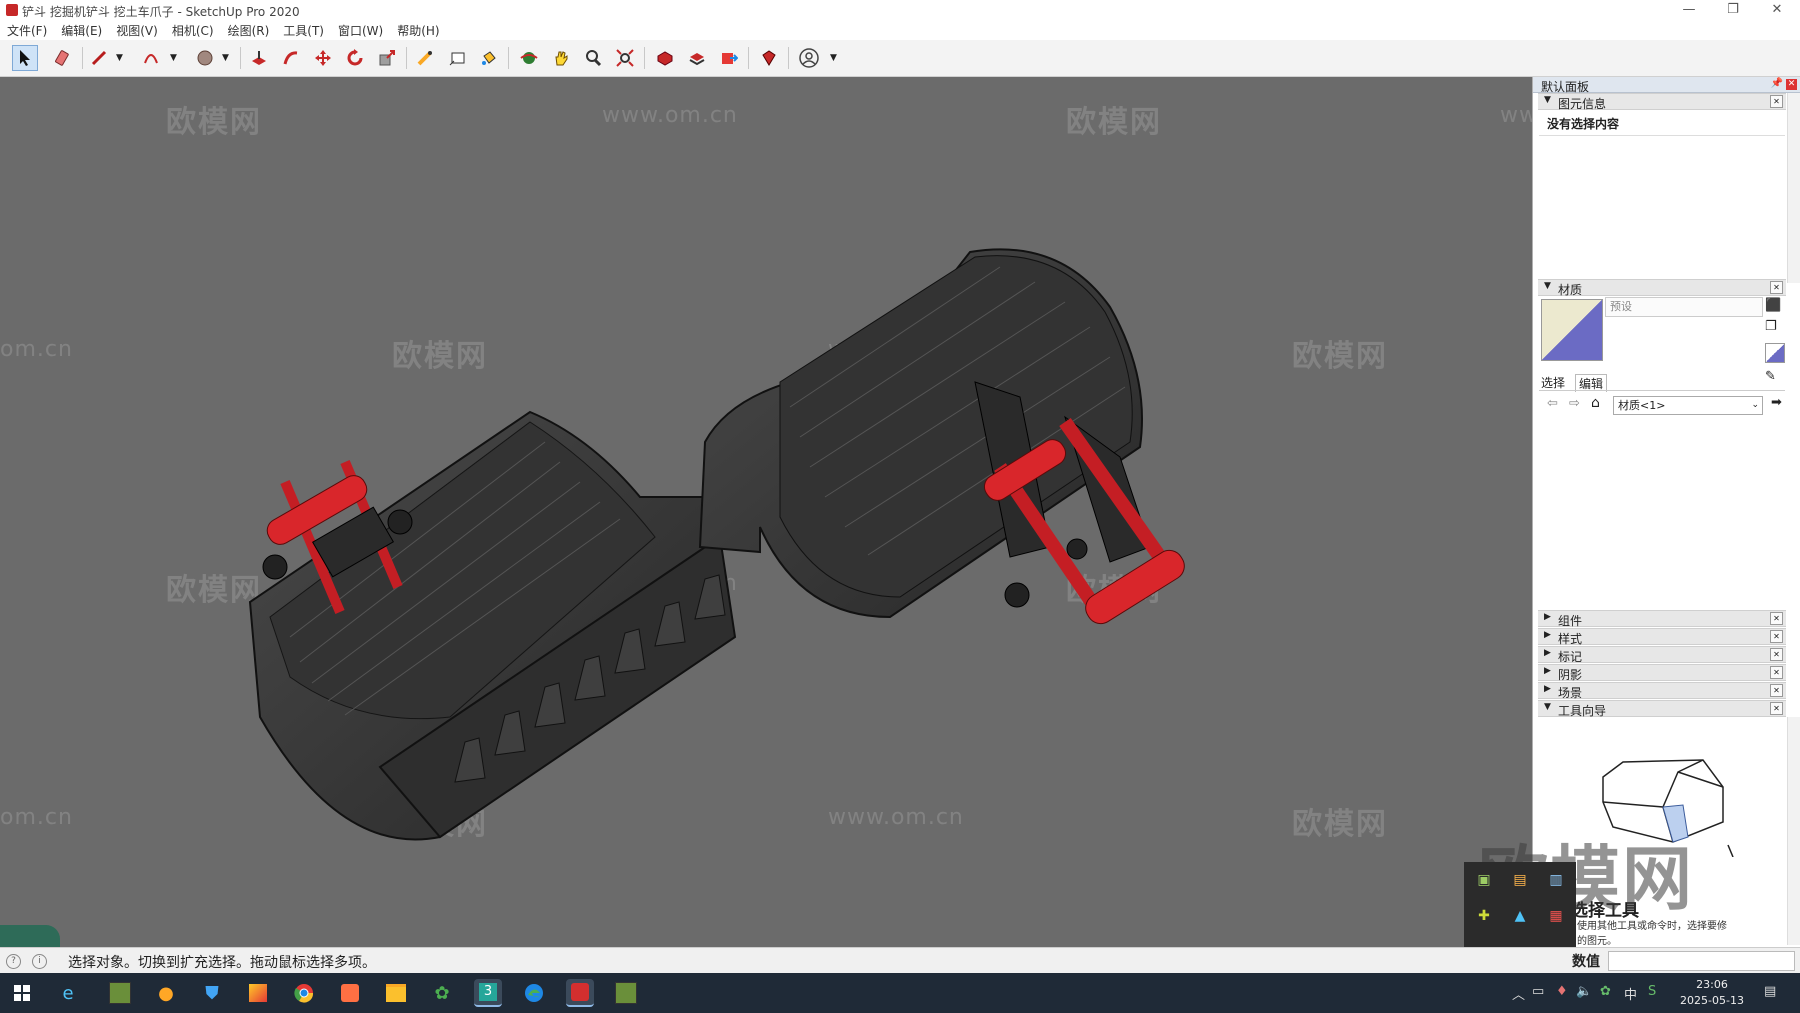 This screenshot has height=1013, width=1800. What do you see at coordinates (1630, 993) in the screenshot?
I see `ime-indicator: 中` at bounding box center [1630, 993].